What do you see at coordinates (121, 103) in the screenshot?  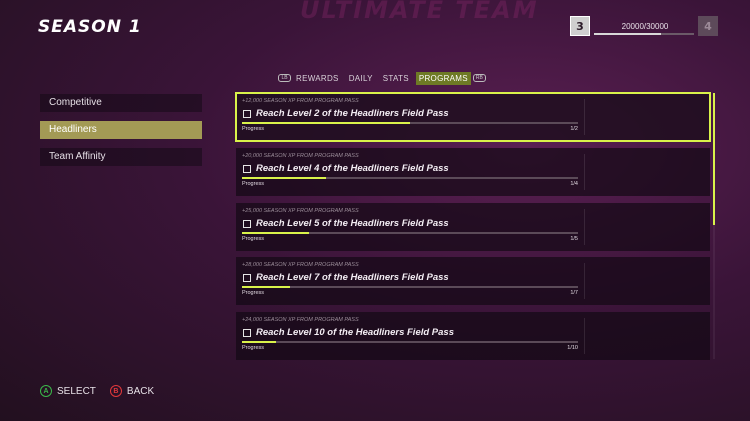 I see `sidebar-item-competitive: Competitive` at bounding box center [121, 103].